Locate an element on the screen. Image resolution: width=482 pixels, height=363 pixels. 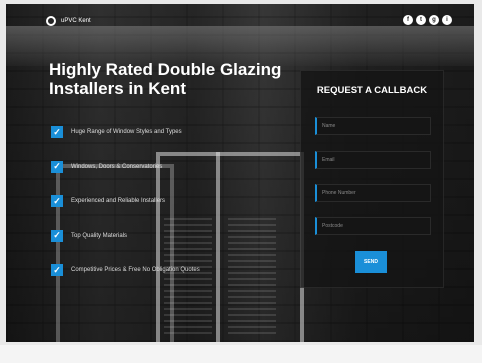
feature-label: Experienced and Reliable Installers is located at coordinates (118, 201).